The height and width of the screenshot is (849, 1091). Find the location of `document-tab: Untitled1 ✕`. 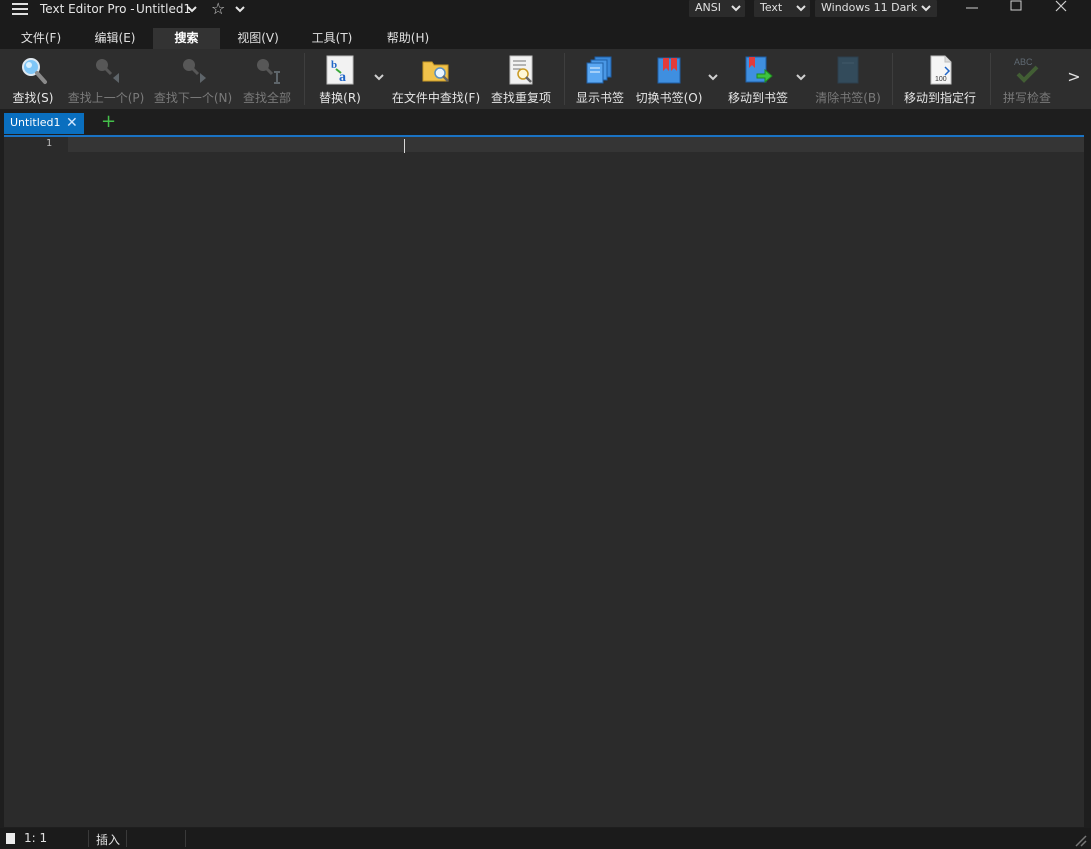

document-tab: Untitled1 ✕ is located at coordinates (44, 123).